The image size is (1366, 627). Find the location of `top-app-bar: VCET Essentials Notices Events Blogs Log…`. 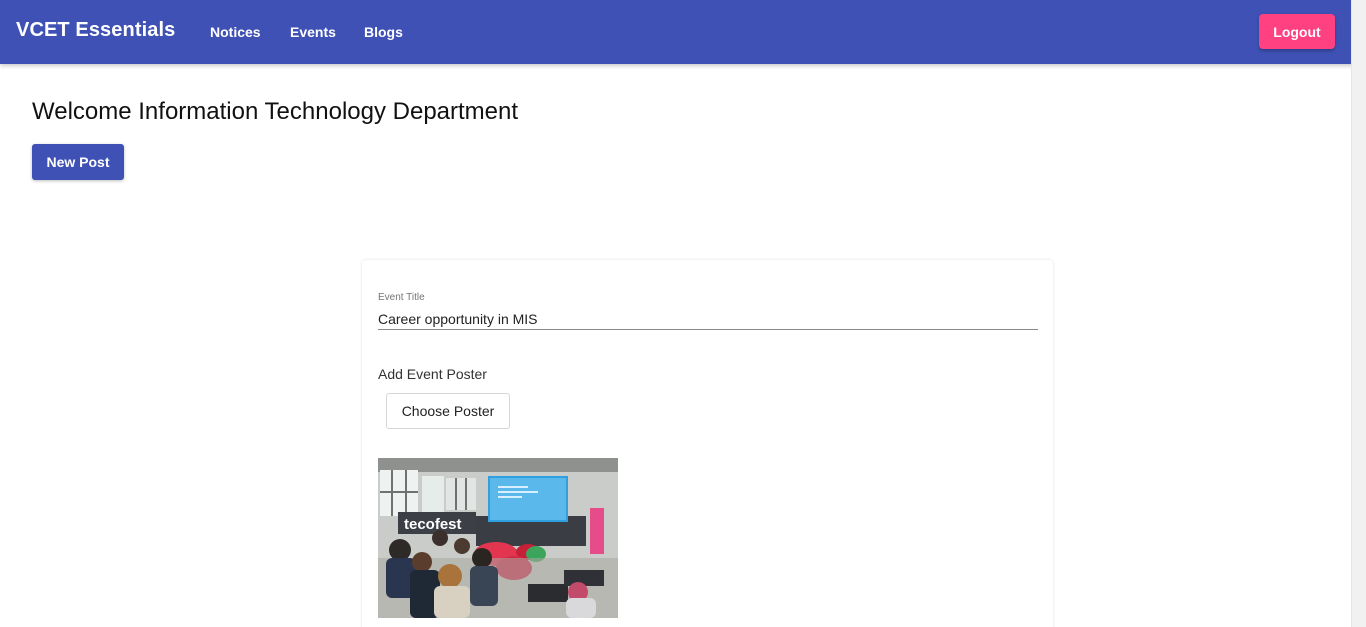

top-app-bar: VCET Essentials Notices Events Blogs Log… is located at coordinates (683, 32).